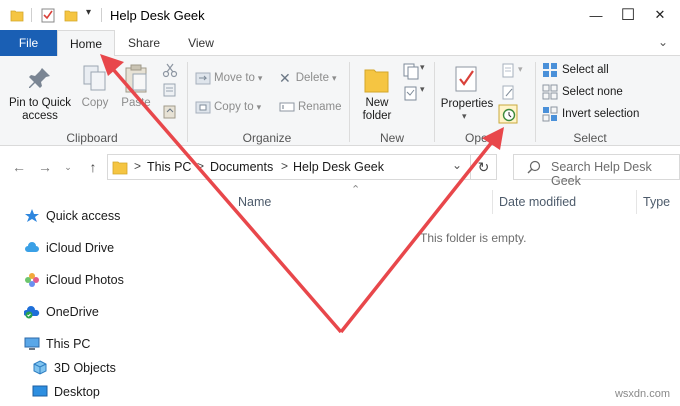 Image resolution: width=680 pixels, height=406 pixels. Describe the element at coordinates (660, 15) in the screenshot. I see `close-button: ✕` at that location.